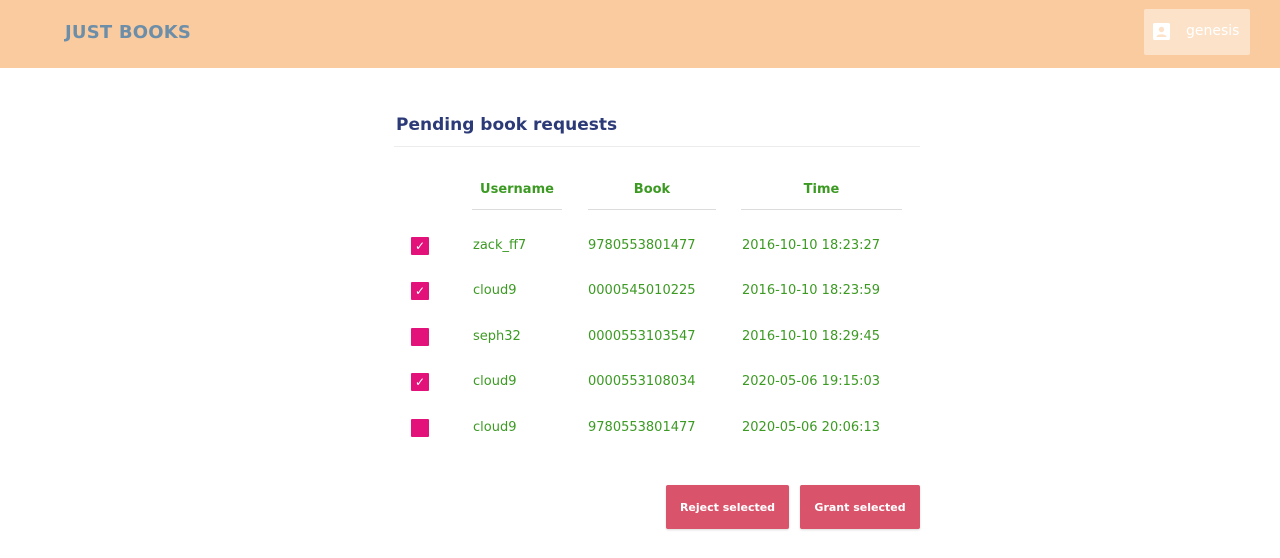  What do you see at coordinates (657, 146) in the screenshot?
I see `title-divider` at bounding box center [657, 146].